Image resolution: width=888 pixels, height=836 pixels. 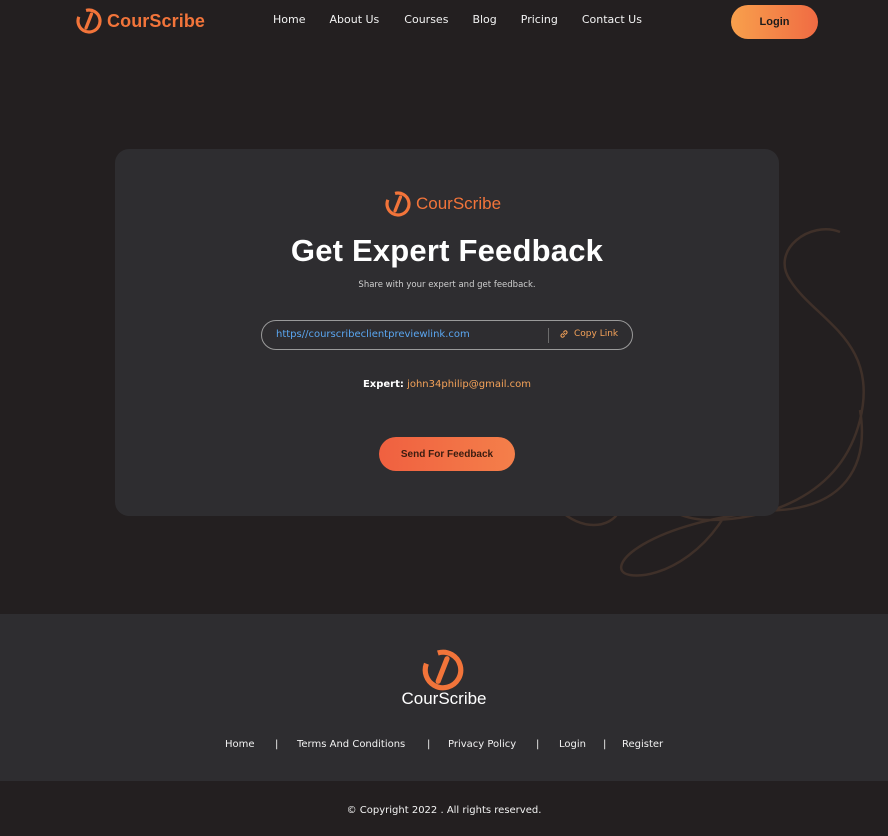 I want to click on divider, so click(x=548, y=335).